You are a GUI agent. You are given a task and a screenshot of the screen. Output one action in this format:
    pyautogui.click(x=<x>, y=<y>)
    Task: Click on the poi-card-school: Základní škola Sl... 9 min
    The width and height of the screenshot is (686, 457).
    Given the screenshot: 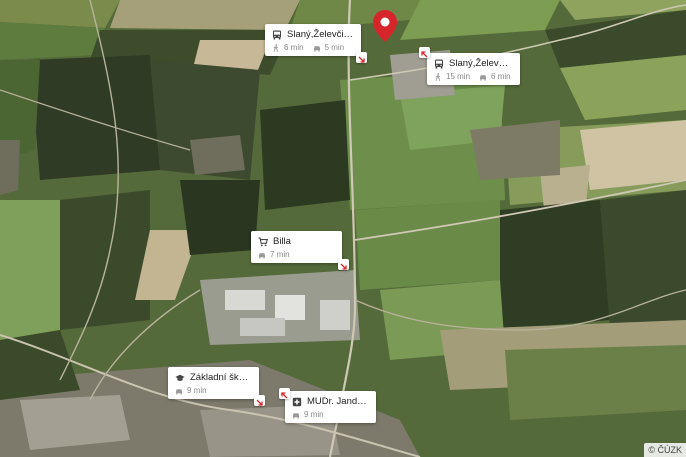 What is the action you would take?
    pyautogui.click(x=213, y=383)
    